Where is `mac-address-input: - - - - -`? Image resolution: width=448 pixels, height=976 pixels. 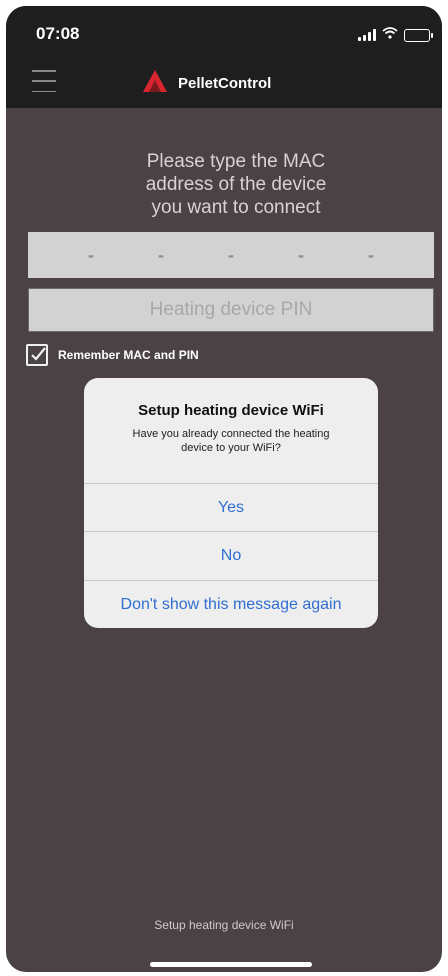
mac-address-input: - - - - - is located at coordinates (231, 255).